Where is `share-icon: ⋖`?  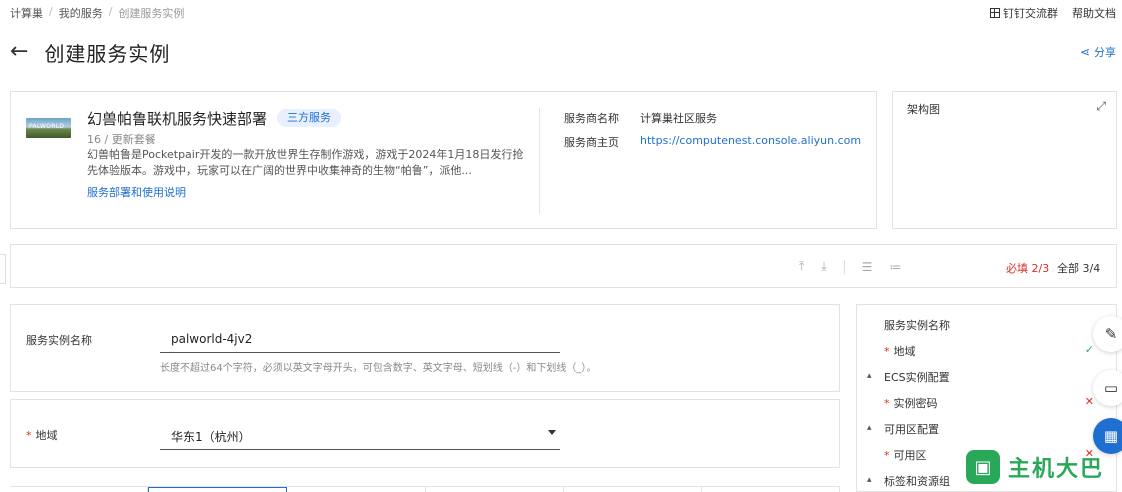 share-icon: ⋖ is located at coordinates (1084, 52).